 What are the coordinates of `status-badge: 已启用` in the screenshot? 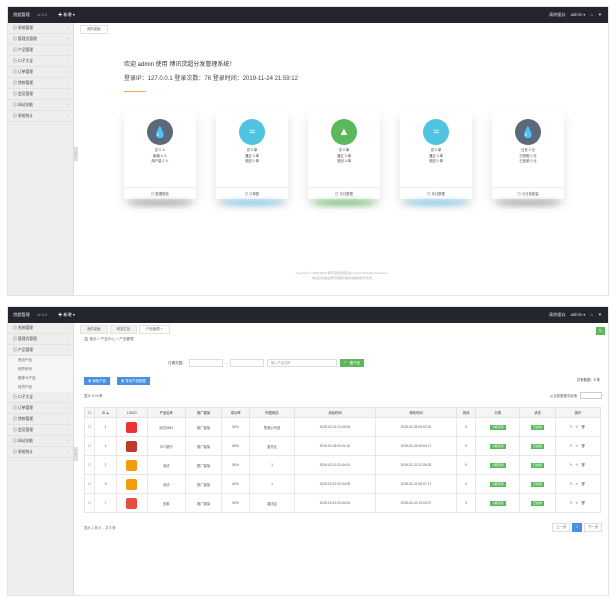 It's located at (537, 465).